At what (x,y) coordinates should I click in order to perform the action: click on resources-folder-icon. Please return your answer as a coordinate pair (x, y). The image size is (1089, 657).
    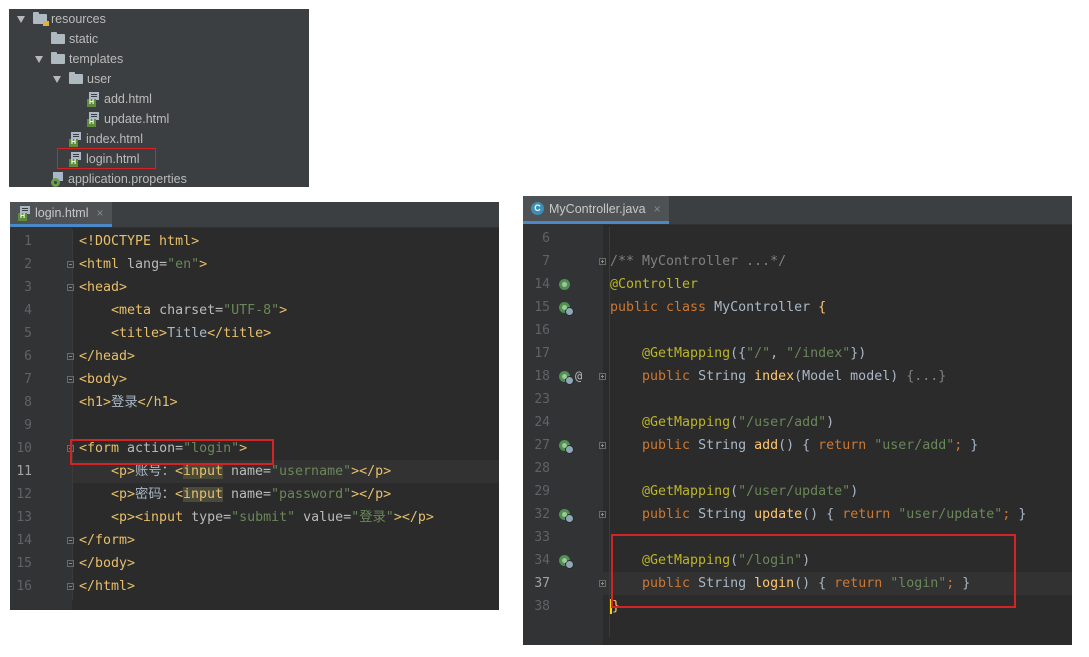
    Looking at the image, I should click on (41, 19).